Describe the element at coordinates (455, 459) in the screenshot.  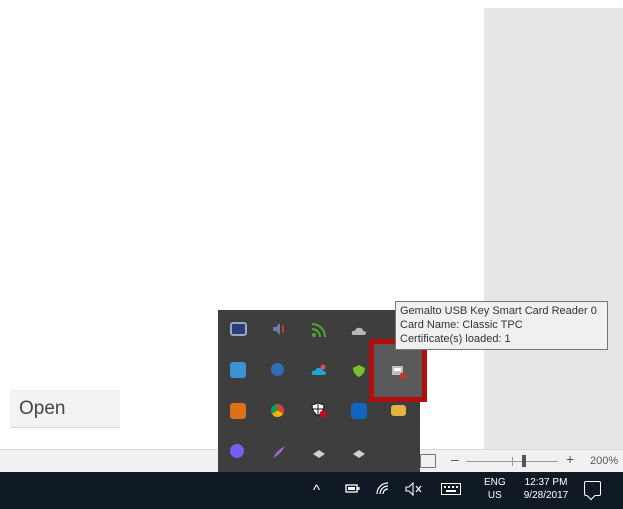
I see `zoom-out-button: –` at that location.